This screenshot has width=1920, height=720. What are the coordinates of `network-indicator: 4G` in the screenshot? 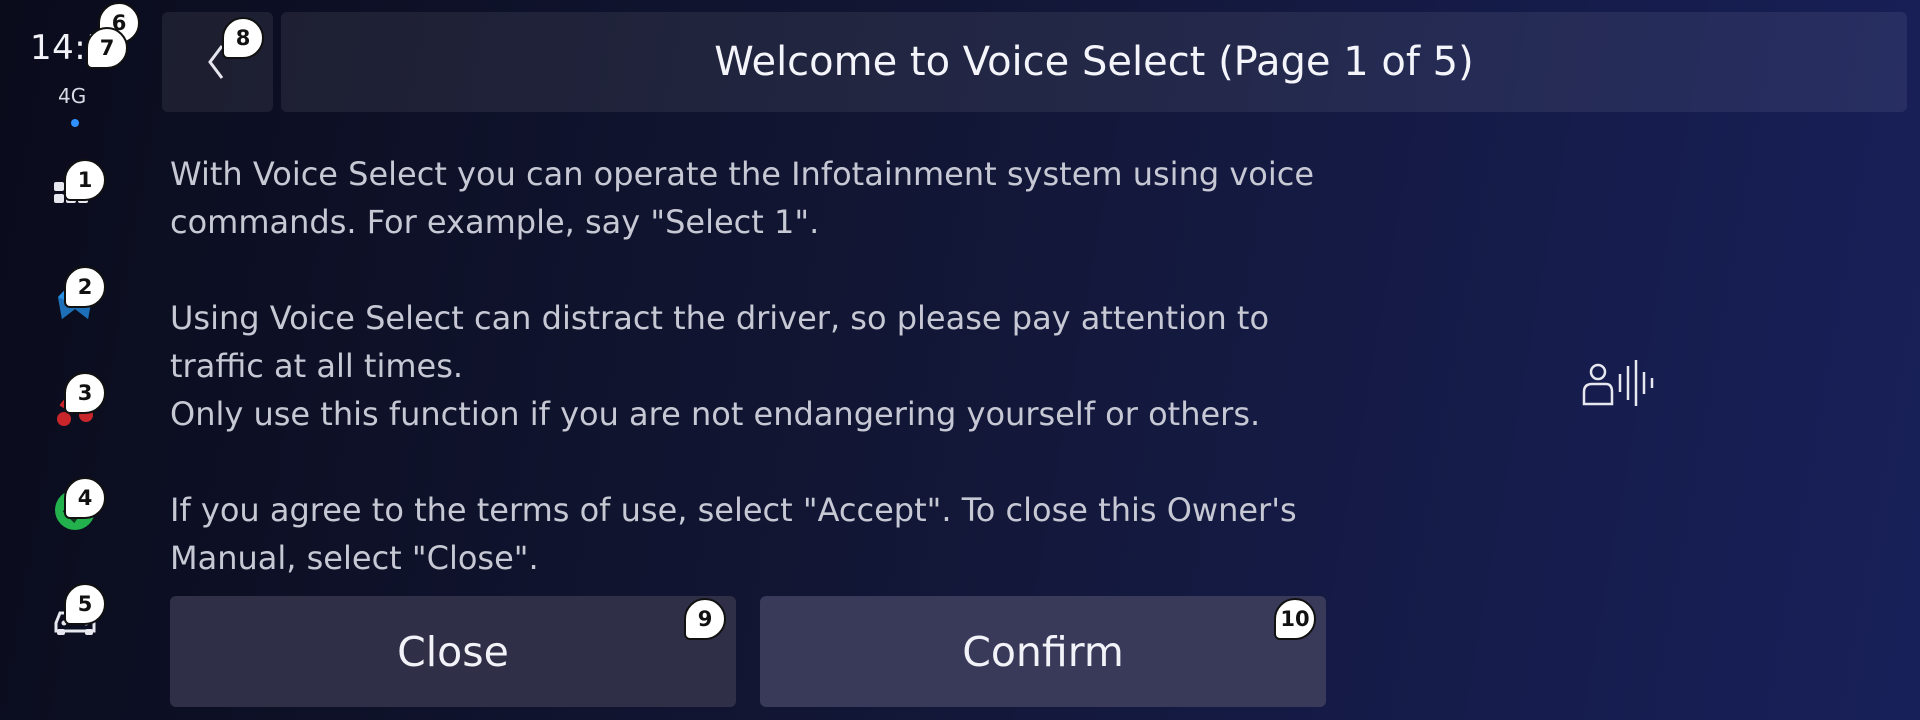 It's located at (72, 96).